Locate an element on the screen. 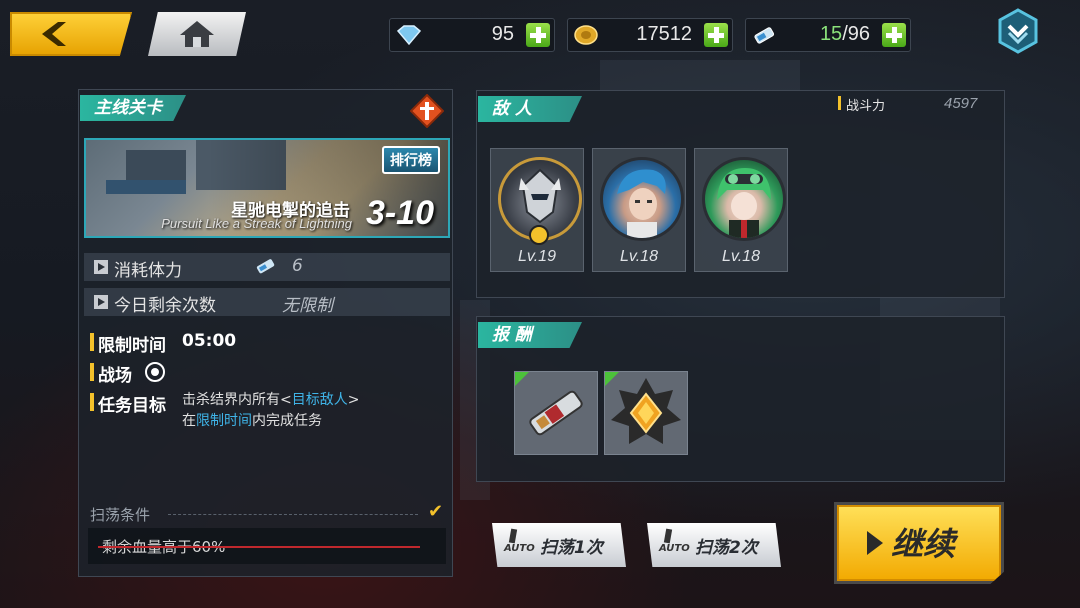 The width and height of the screenshot is (1080, 608). daily-remaining-value: 无限制 is located at coordinates (307, 306).